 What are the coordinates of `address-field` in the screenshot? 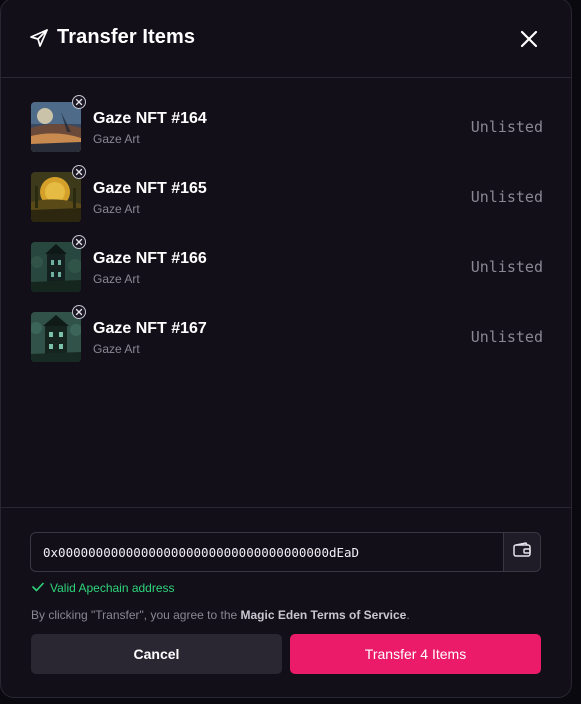 It's located at (285, 552).